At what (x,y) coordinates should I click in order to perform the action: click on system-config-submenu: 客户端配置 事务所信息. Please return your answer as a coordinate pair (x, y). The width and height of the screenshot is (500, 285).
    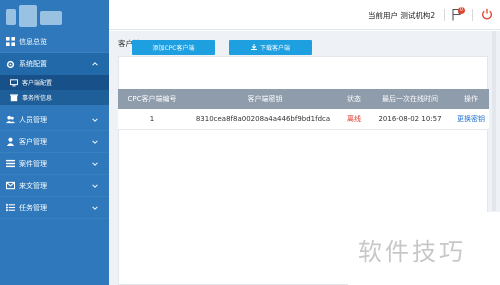
    Looking at the image, I should click on (54, 90).